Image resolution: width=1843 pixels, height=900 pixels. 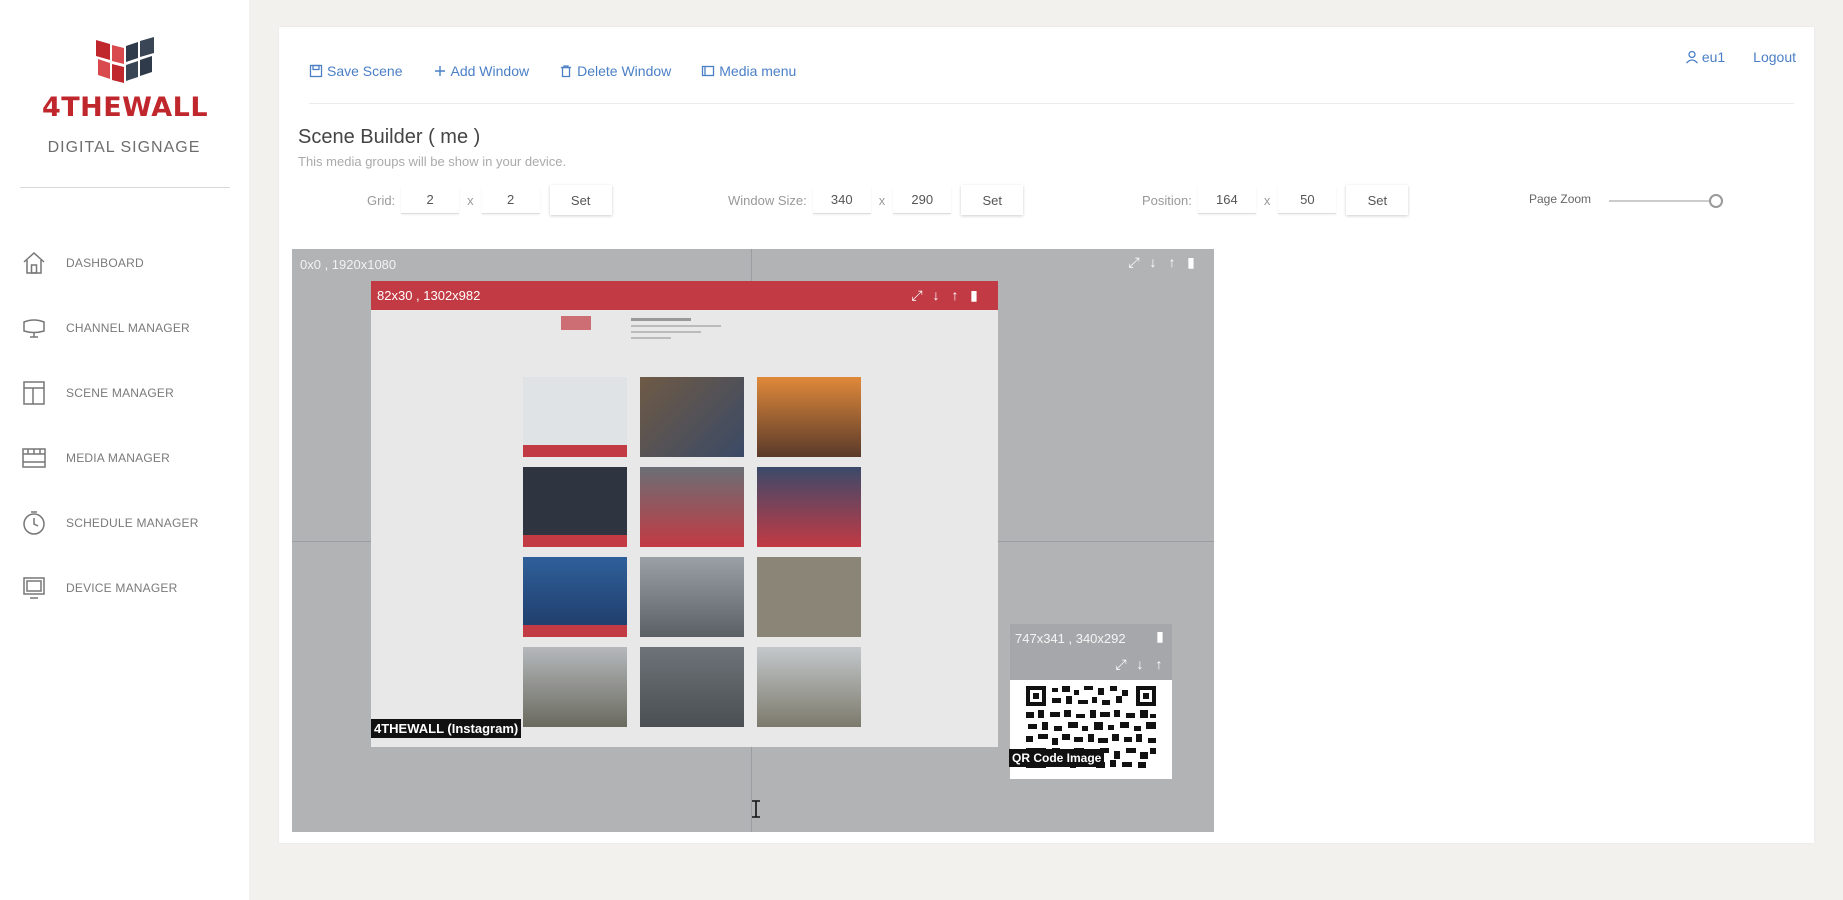 I want to click on page-zoom-label: Page Zoom, so click(x=1560, y=199).